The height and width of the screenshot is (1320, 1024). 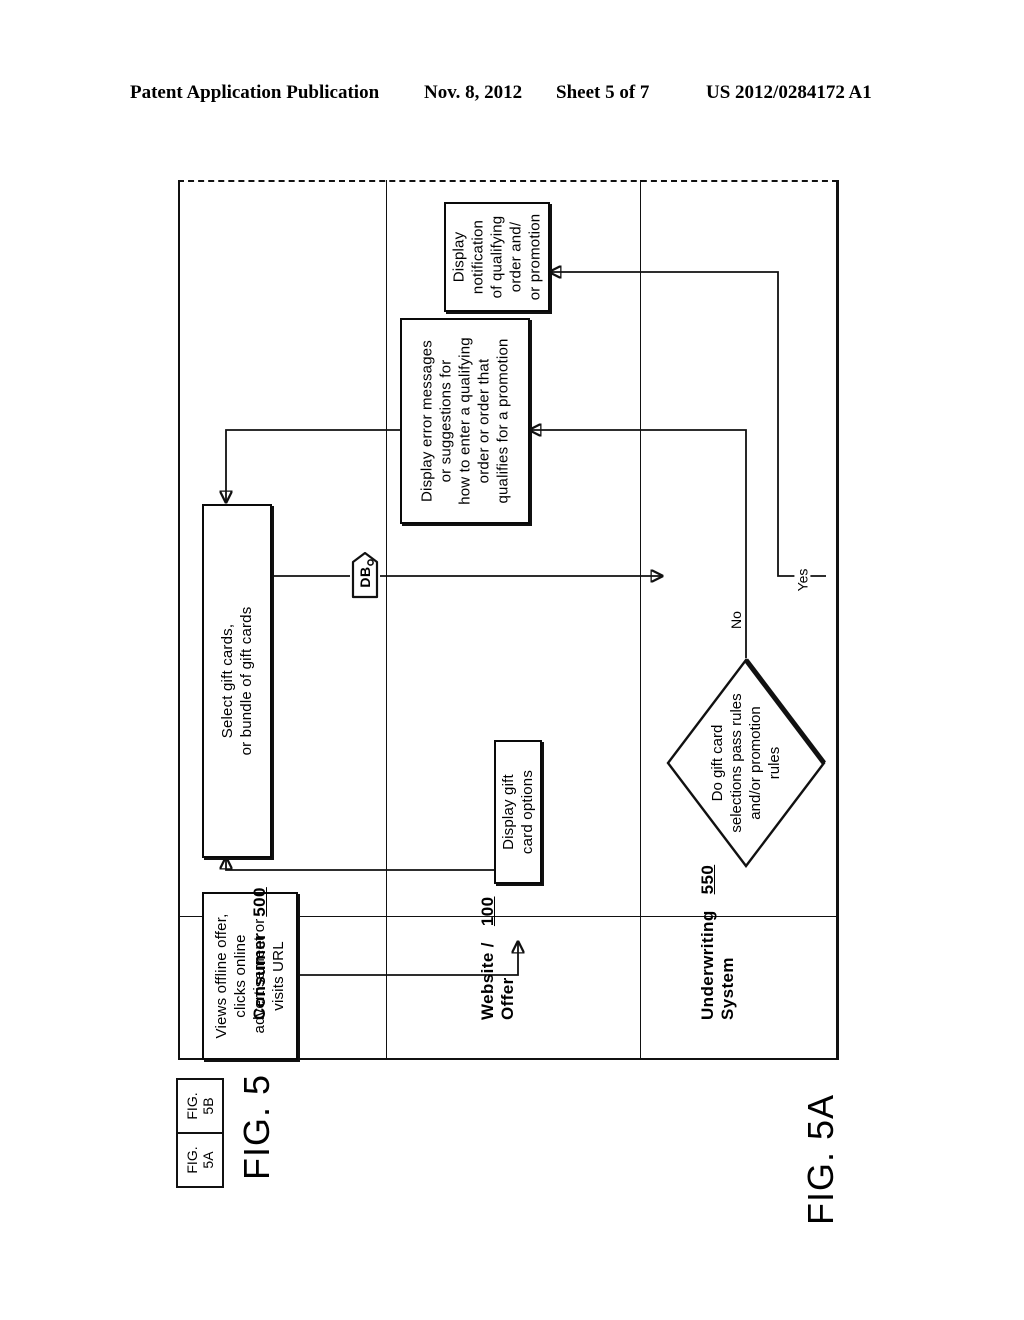 I want to click on node-display-card-options-text: Display gift card options, so click(x=518, y=812).